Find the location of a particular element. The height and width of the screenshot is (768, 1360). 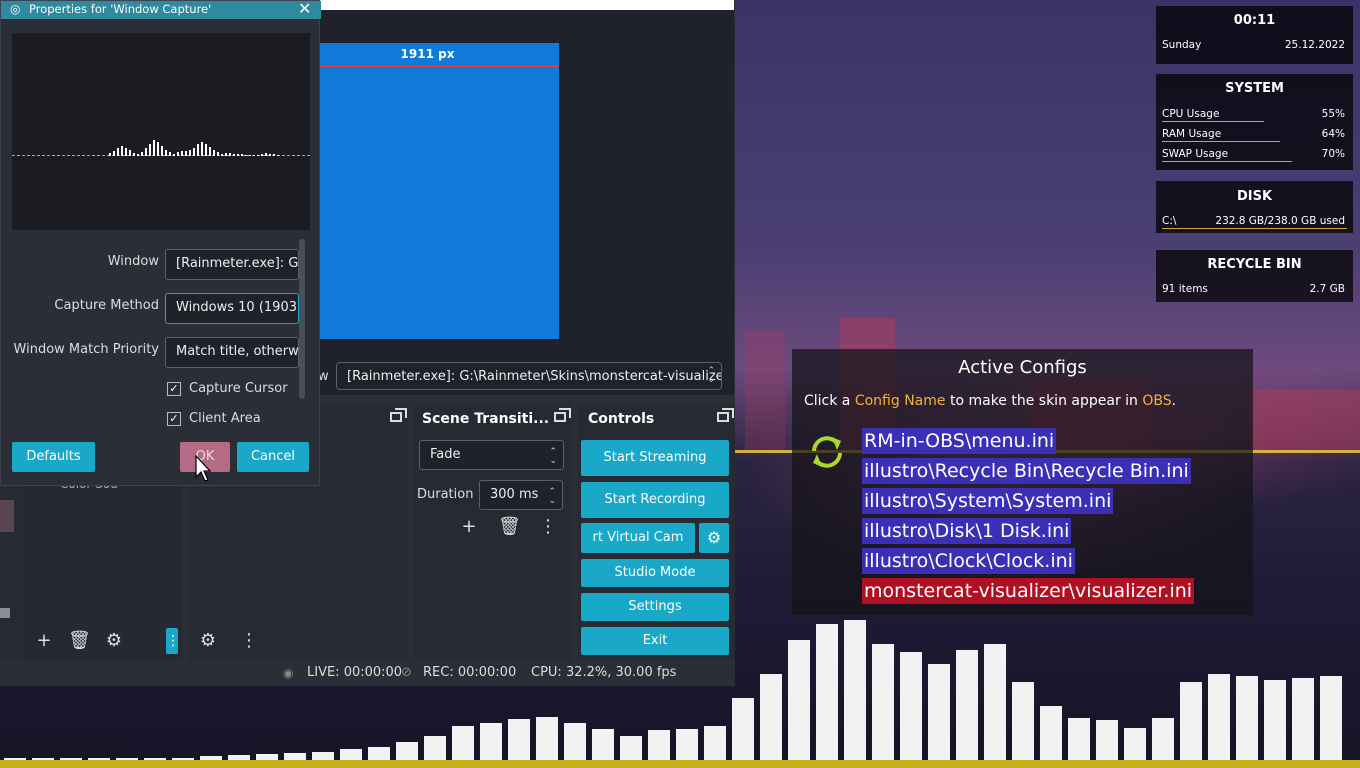

config-item: RM-in-OBS\menu.ini is located at coordinates (959, 441).